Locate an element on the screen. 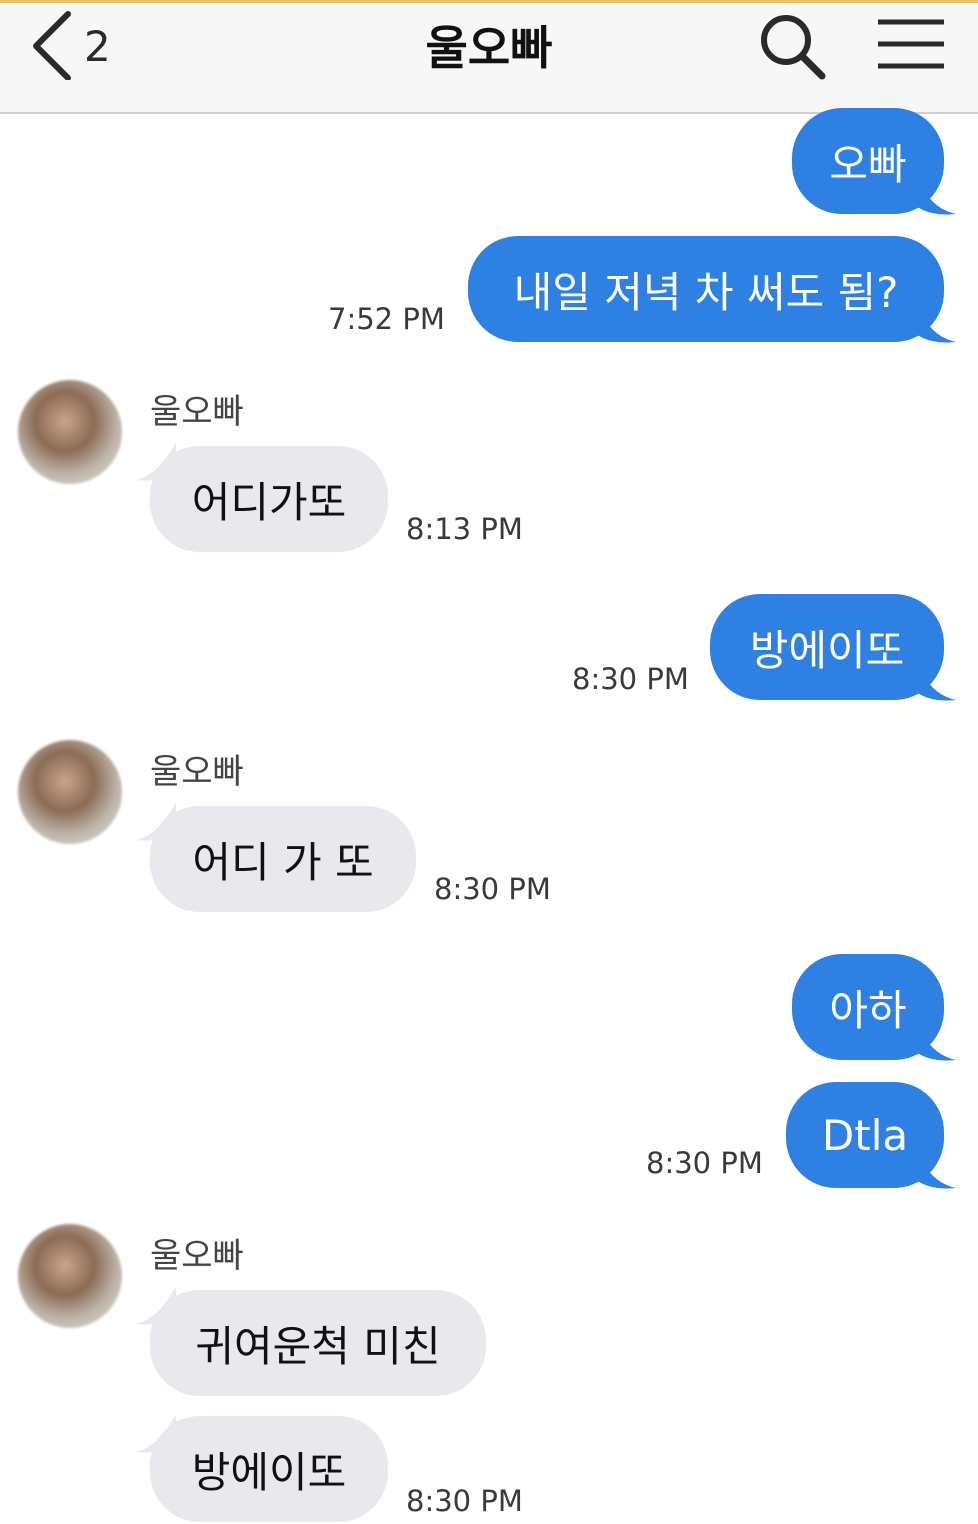 The width and height of the screenshot is (978, 1524). message-text: 귀여운척 미친 is located at coordinates (318, 1346).